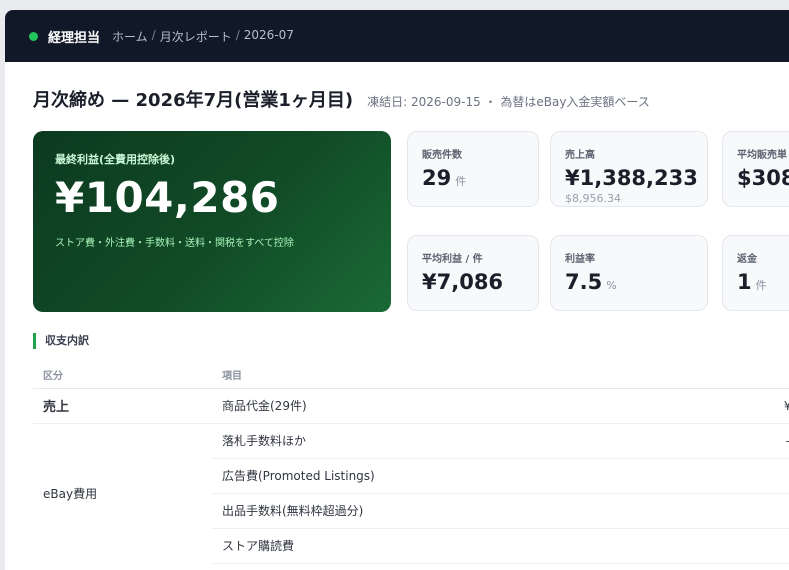 The width and height of the screenshot is (789, 570). What do you see at coordinates (444, 178) in the screenshot?
I see `kpi-value: 29 件` at bounding box center [444, 178].